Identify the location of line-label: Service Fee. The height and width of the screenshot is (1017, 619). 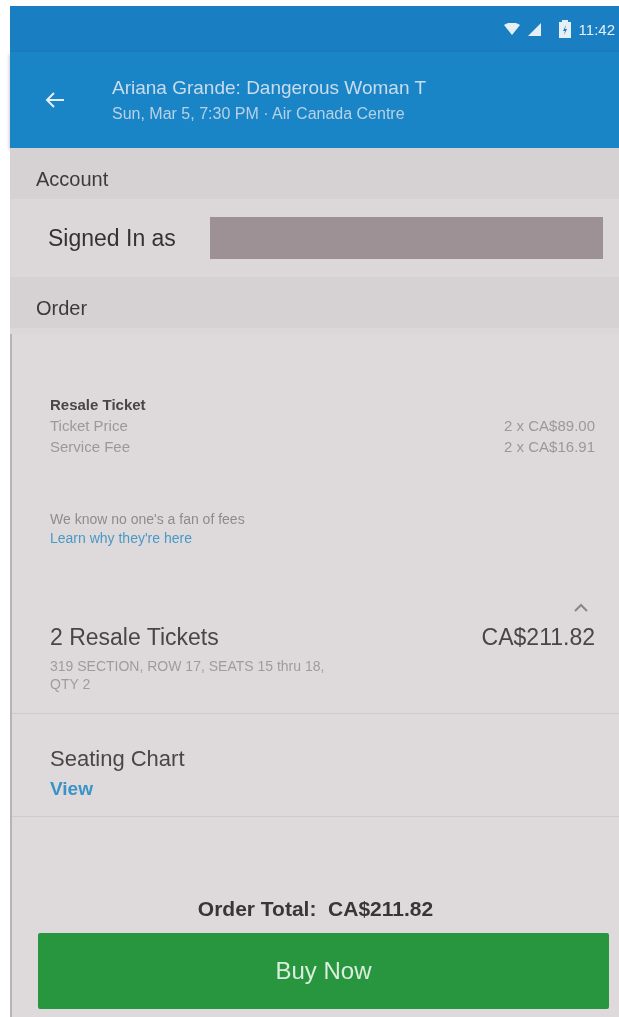
(90, 446).